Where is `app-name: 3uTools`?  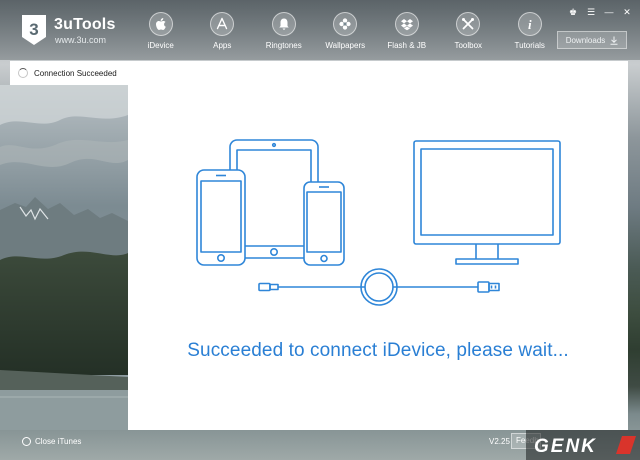 app-name: 3uTools is located at coordinates (85, 24).